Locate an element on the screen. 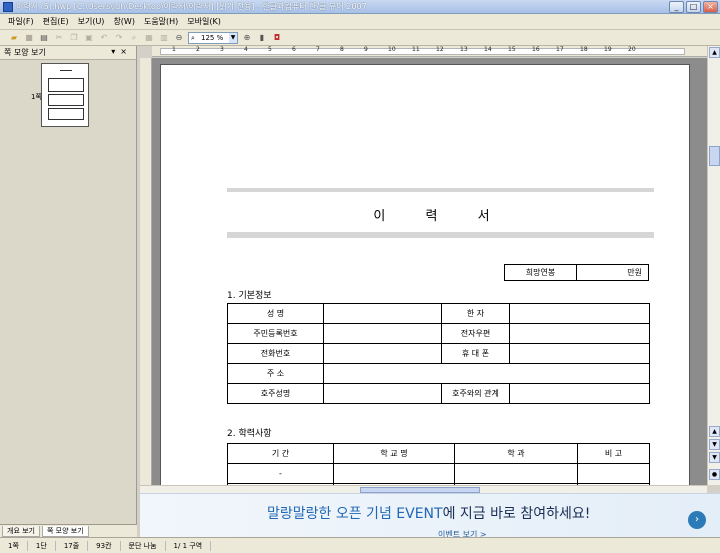  table-cell: 주민등록번호 is located at coordinates (275, 333).